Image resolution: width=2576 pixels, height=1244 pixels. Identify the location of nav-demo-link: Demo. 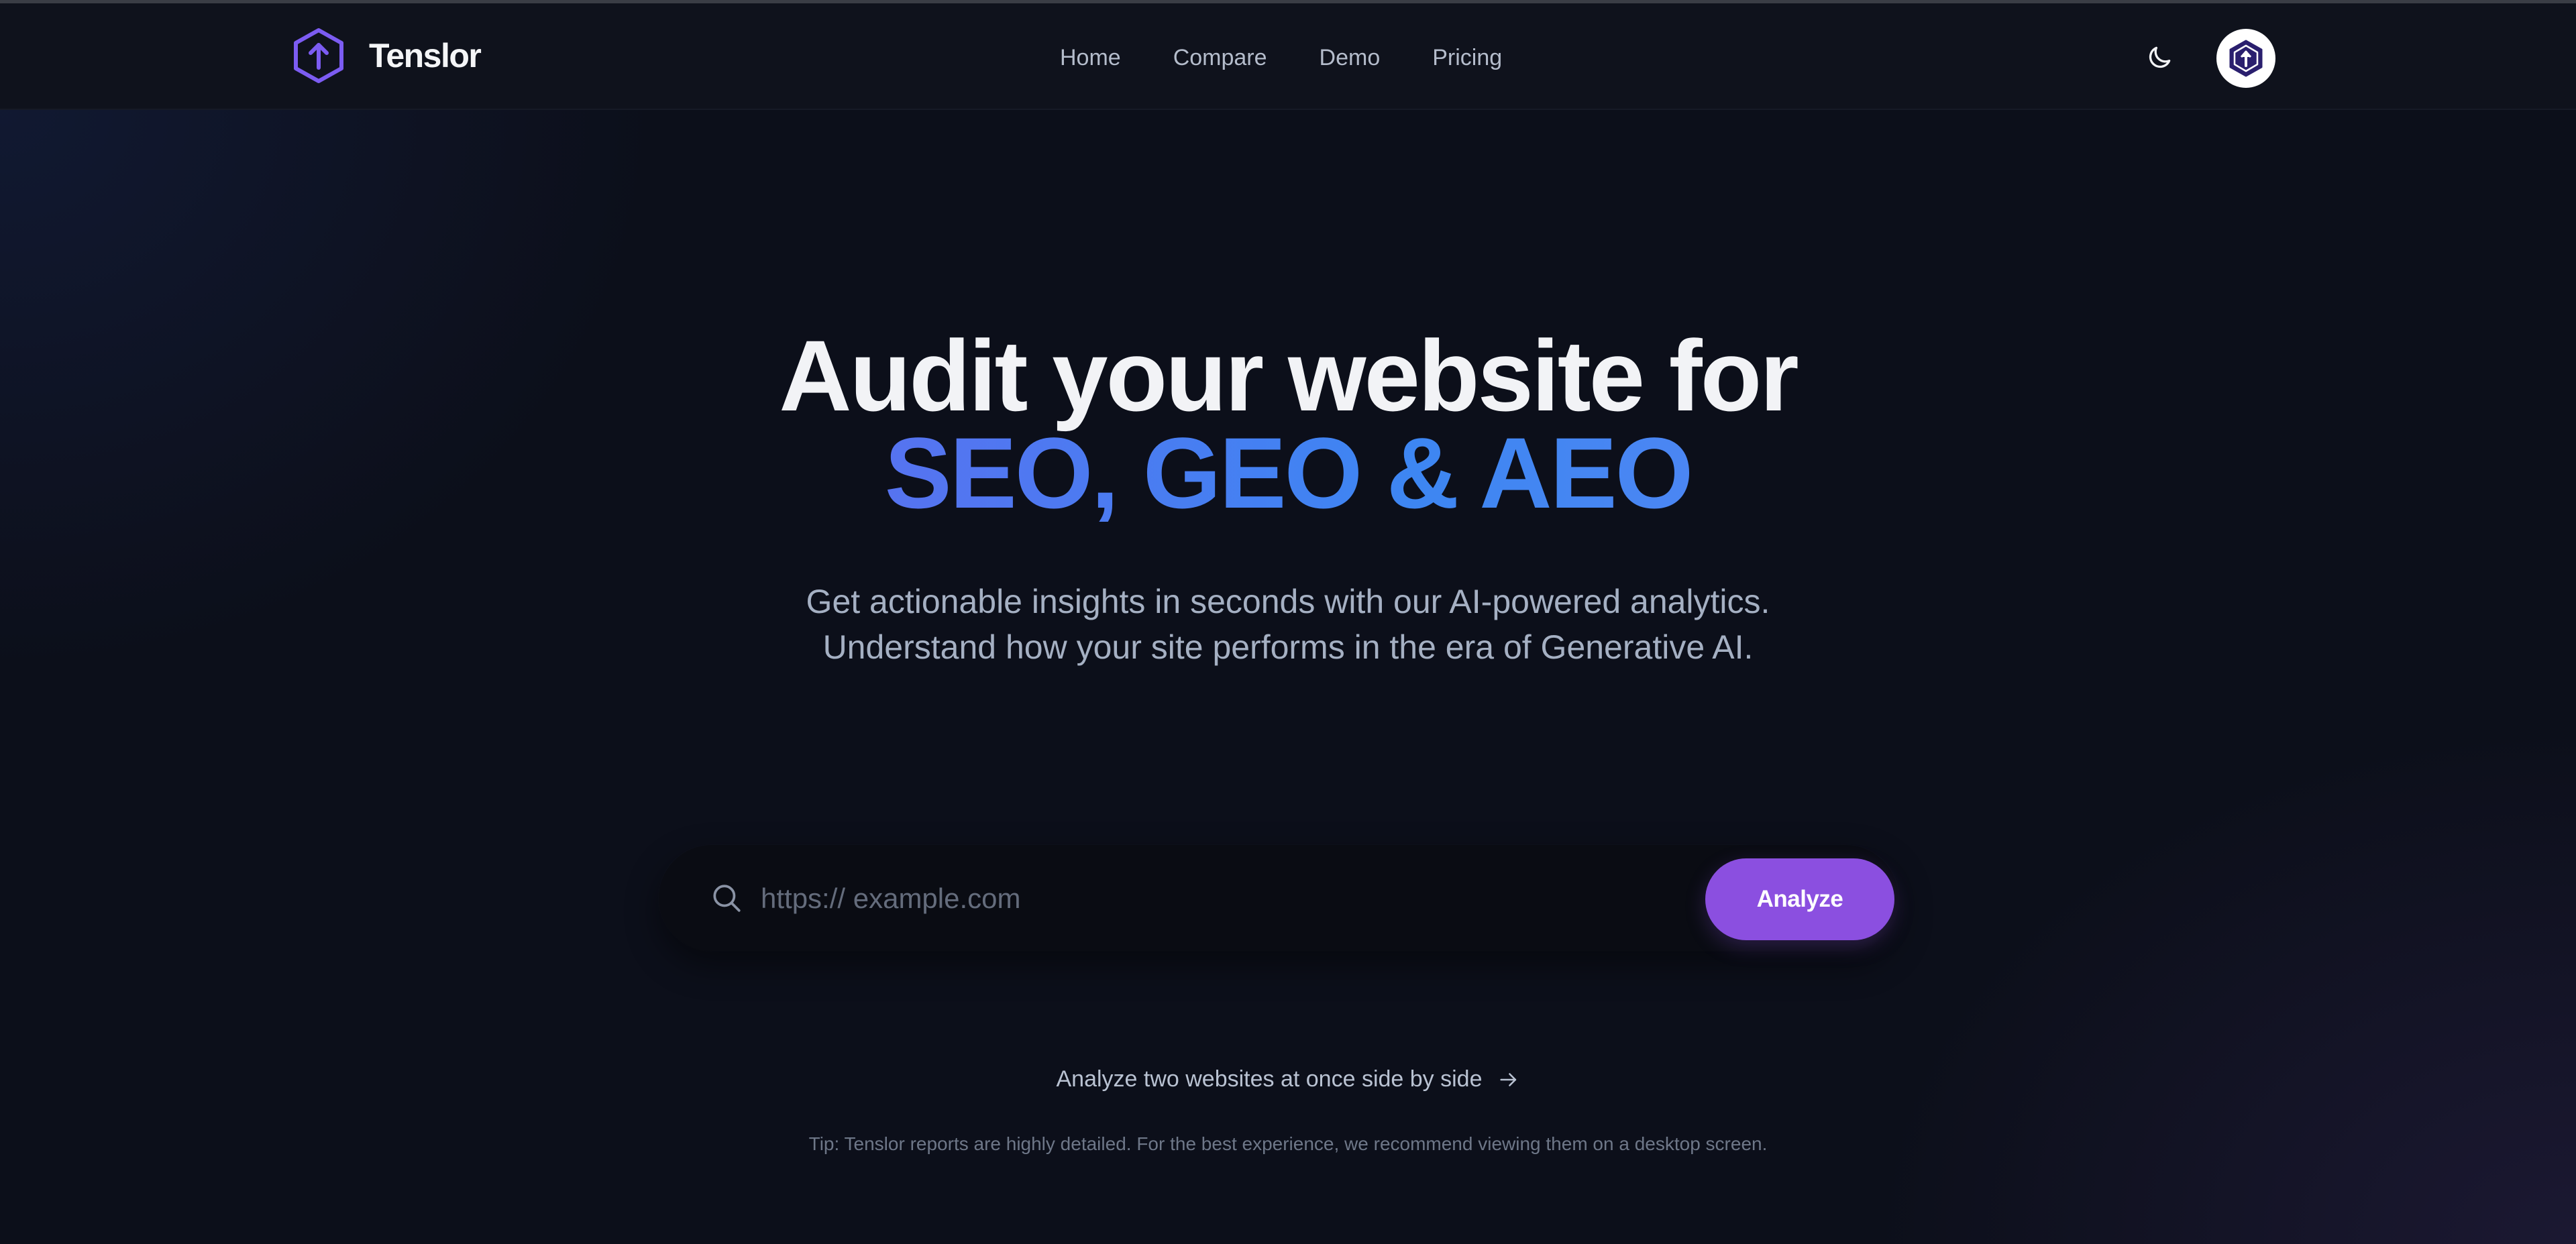
(1350, 58).